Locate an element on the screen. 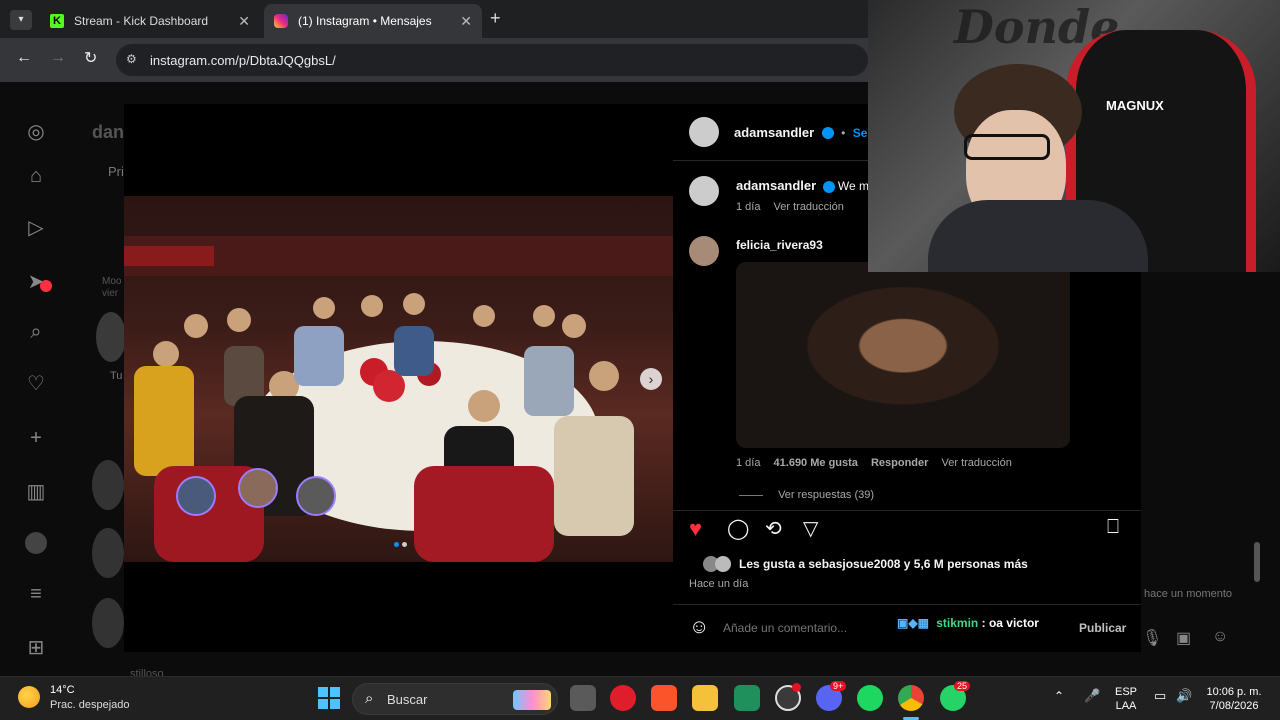 The width and height of the screenshot is (1280, 720). bg-timestamp: hace un momento is located at coordinates (1188, 594).